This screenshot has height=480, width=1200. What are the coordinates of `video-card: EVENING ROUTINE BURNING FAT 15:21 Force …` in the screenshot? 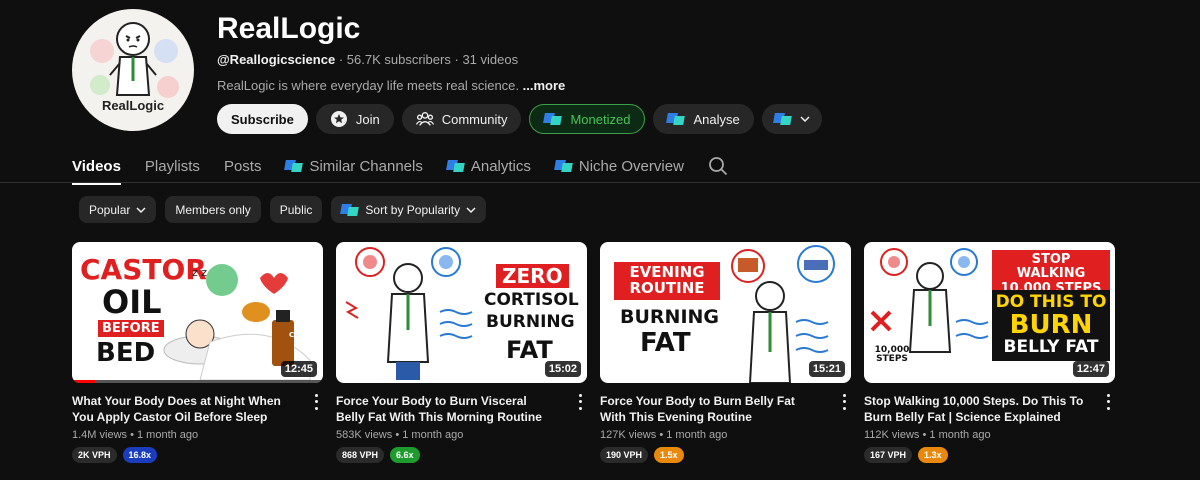 It's located at (725, 352).